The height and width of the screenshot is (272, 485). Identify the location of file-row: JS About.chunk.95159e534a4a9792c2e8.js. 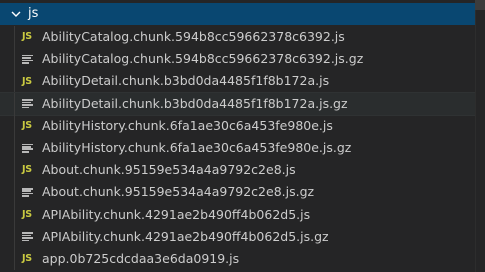
(237, 170).